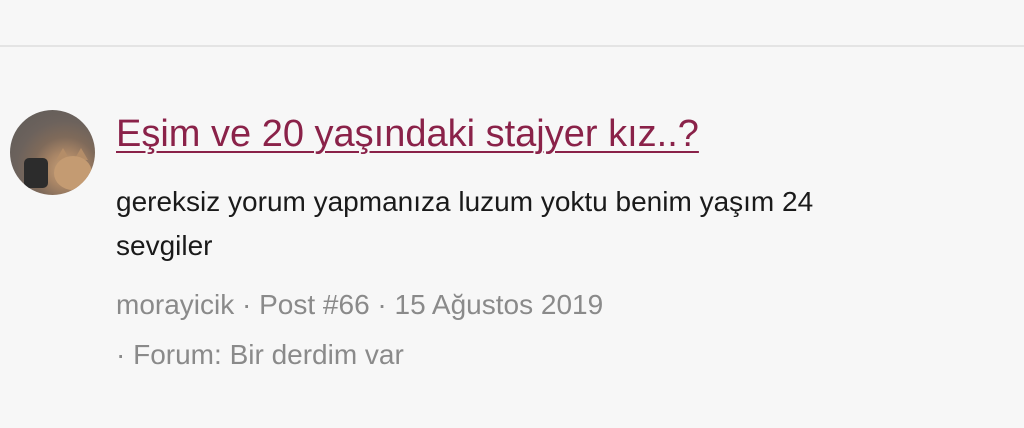 Image resolution: width=1024 pixels, height=428 pixels. What do you see at coordinates (52, 152) in the screenshot?
I see `avatar` at bounding box center [52, 152].